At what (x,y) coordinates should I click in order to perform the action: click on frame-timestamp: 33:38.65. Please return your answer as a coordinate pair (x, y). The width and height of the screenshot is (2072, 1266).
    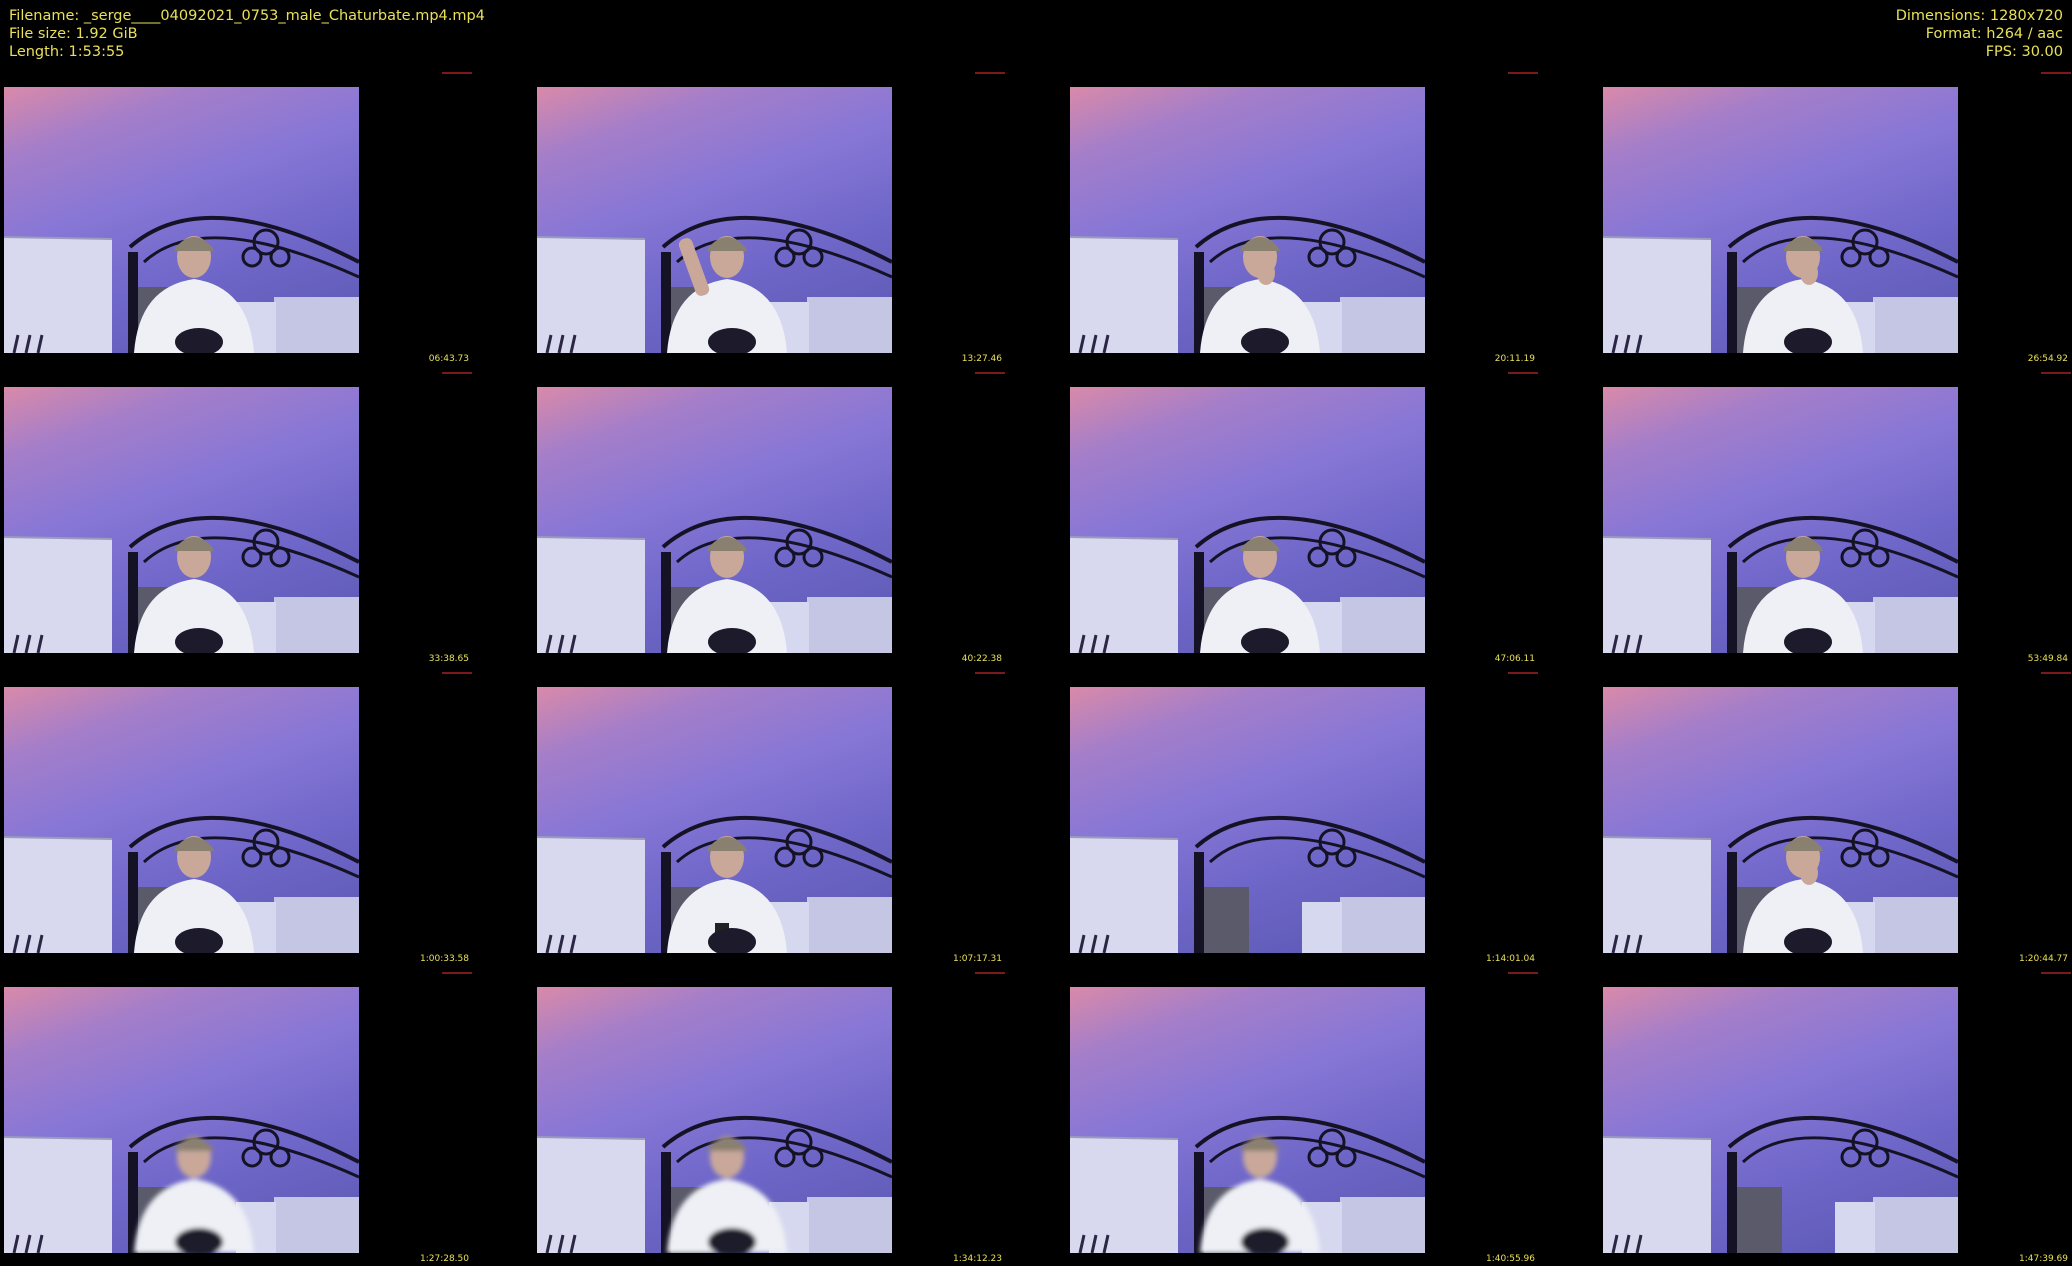
    Looking at the image, I should click on (448, 659).